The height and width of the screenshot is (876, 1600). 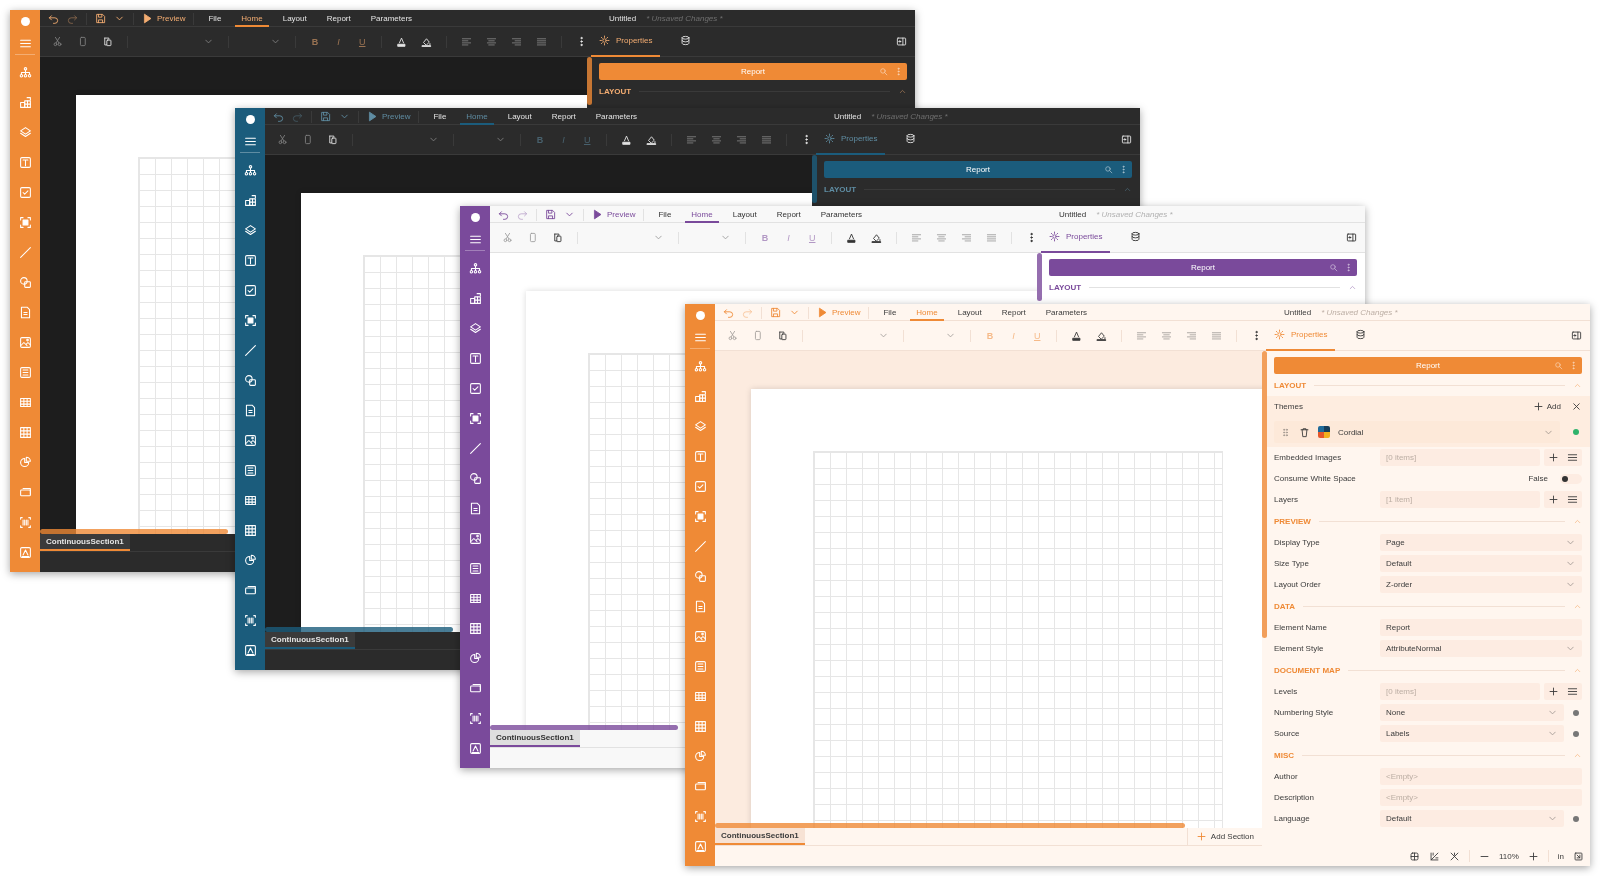 I want to click on toggle-switch, so click(x=1571, y=478).